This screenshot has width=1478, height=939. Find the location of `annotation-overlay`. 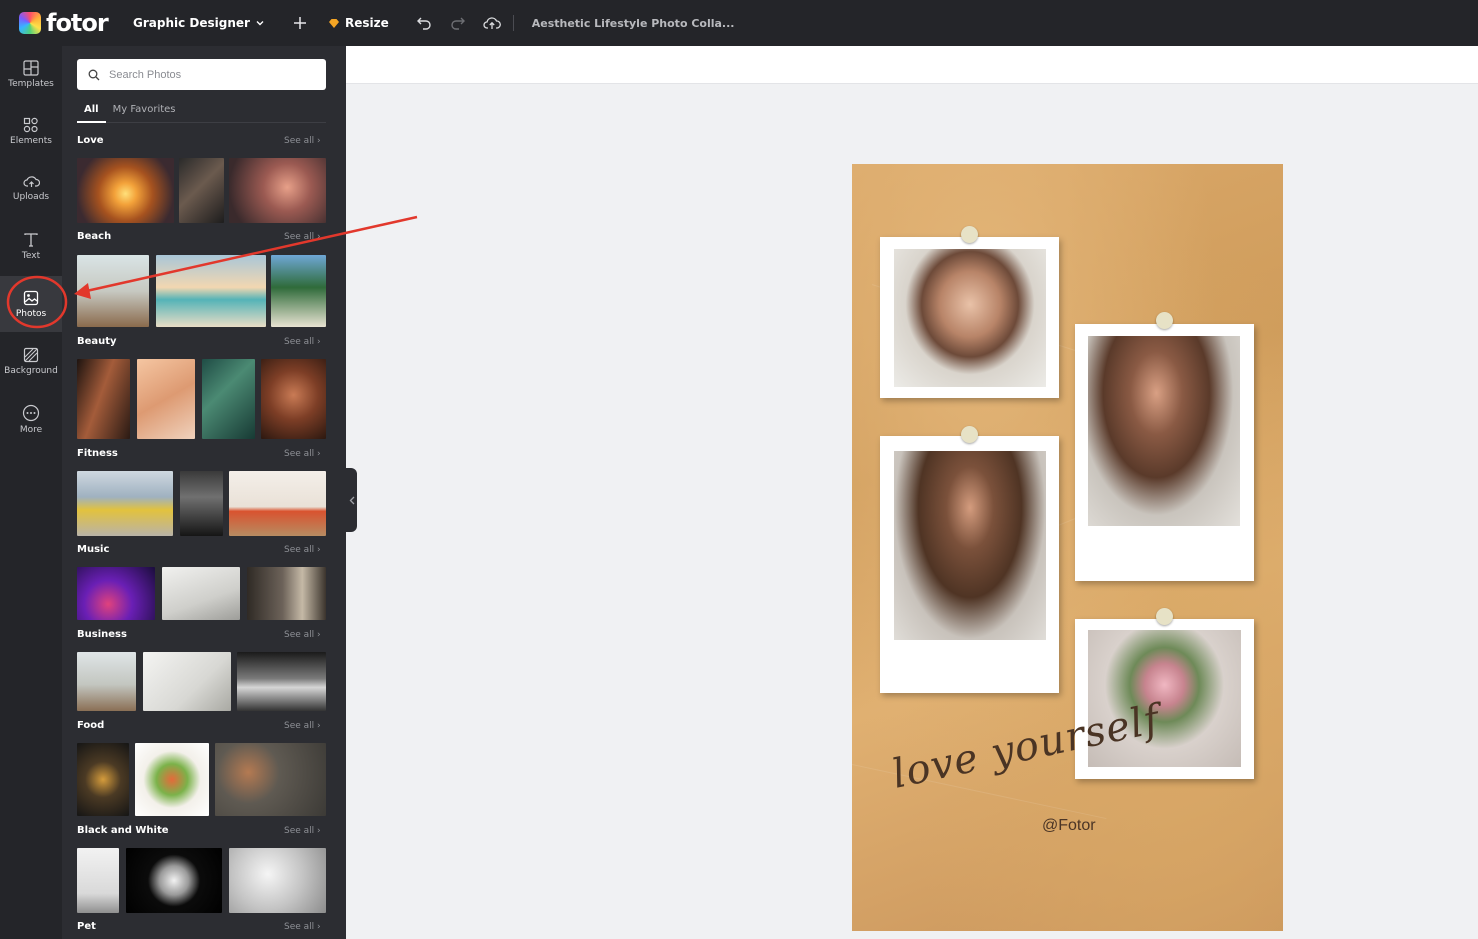

annotation-overlay is located at coordinates (212, 272).